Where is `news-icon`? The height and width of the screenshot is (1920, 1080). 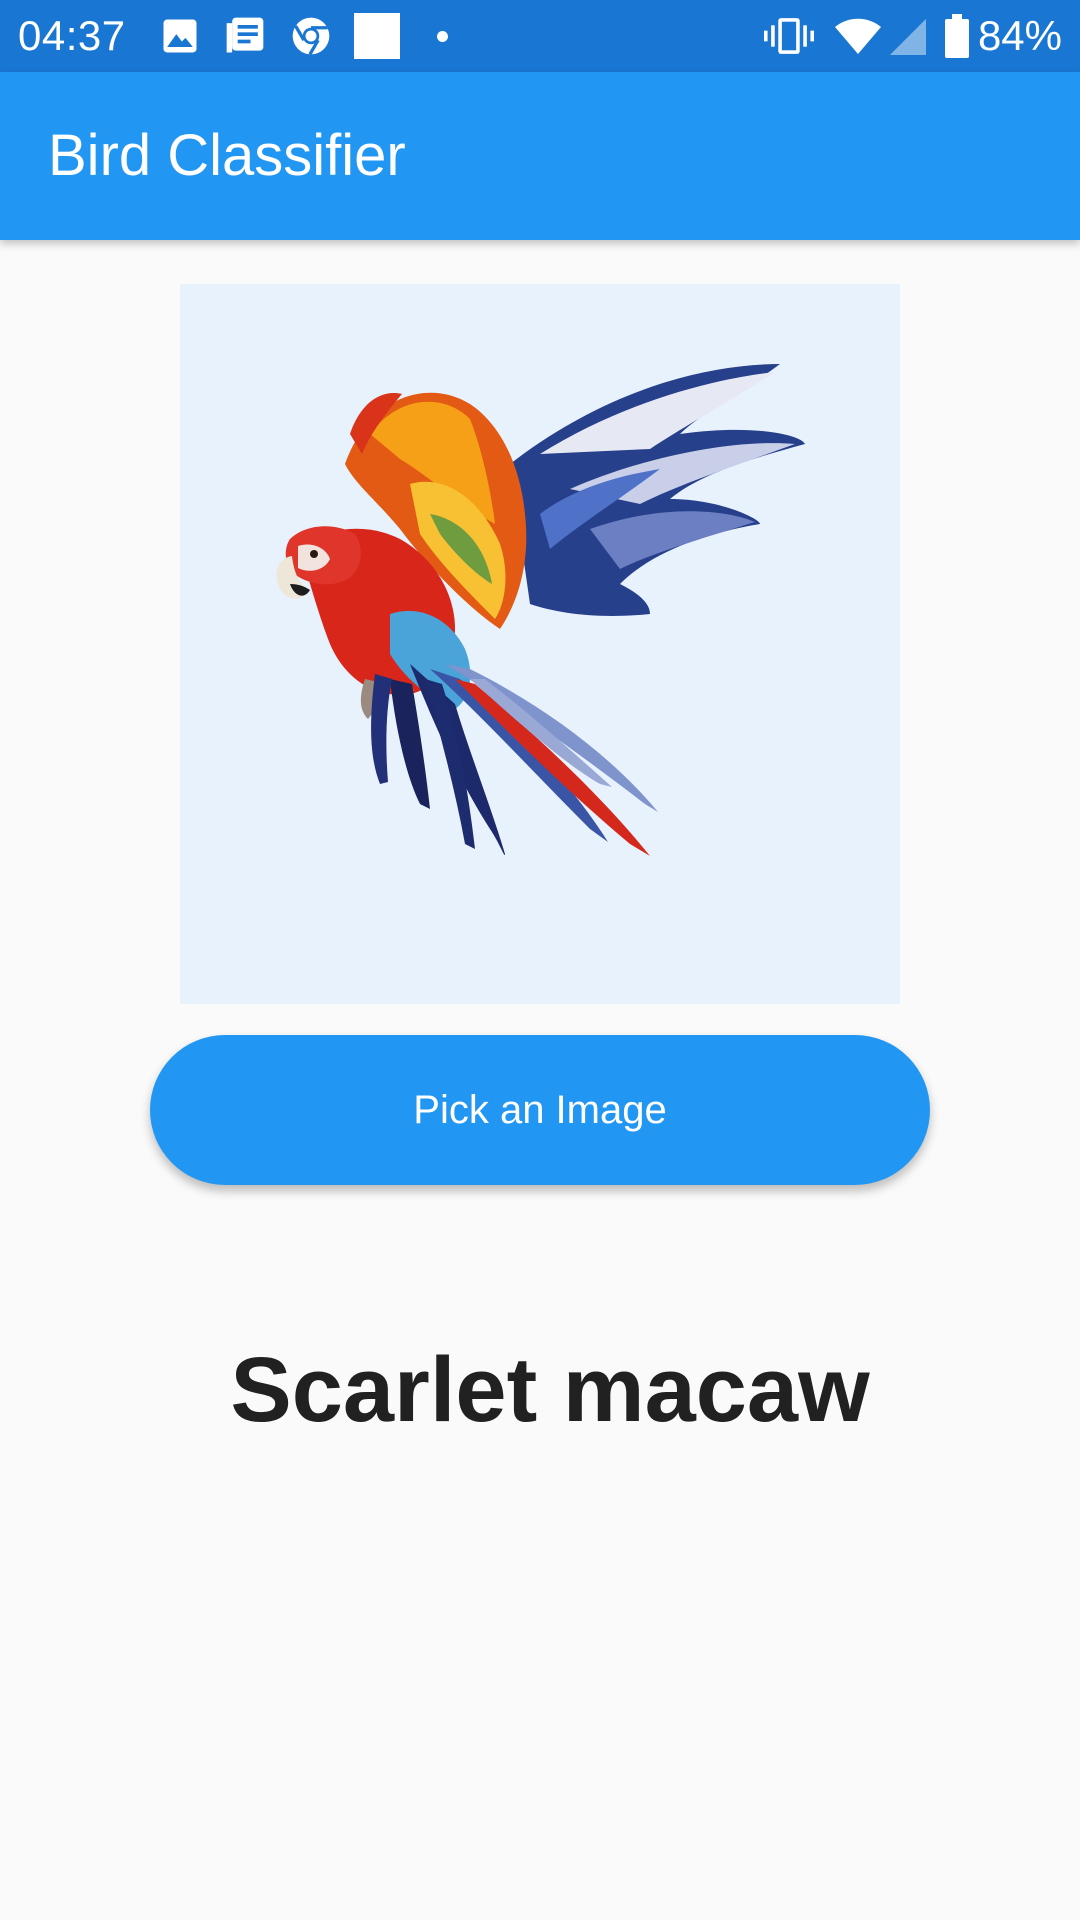 news-icon is located at coordinates (245, 35).